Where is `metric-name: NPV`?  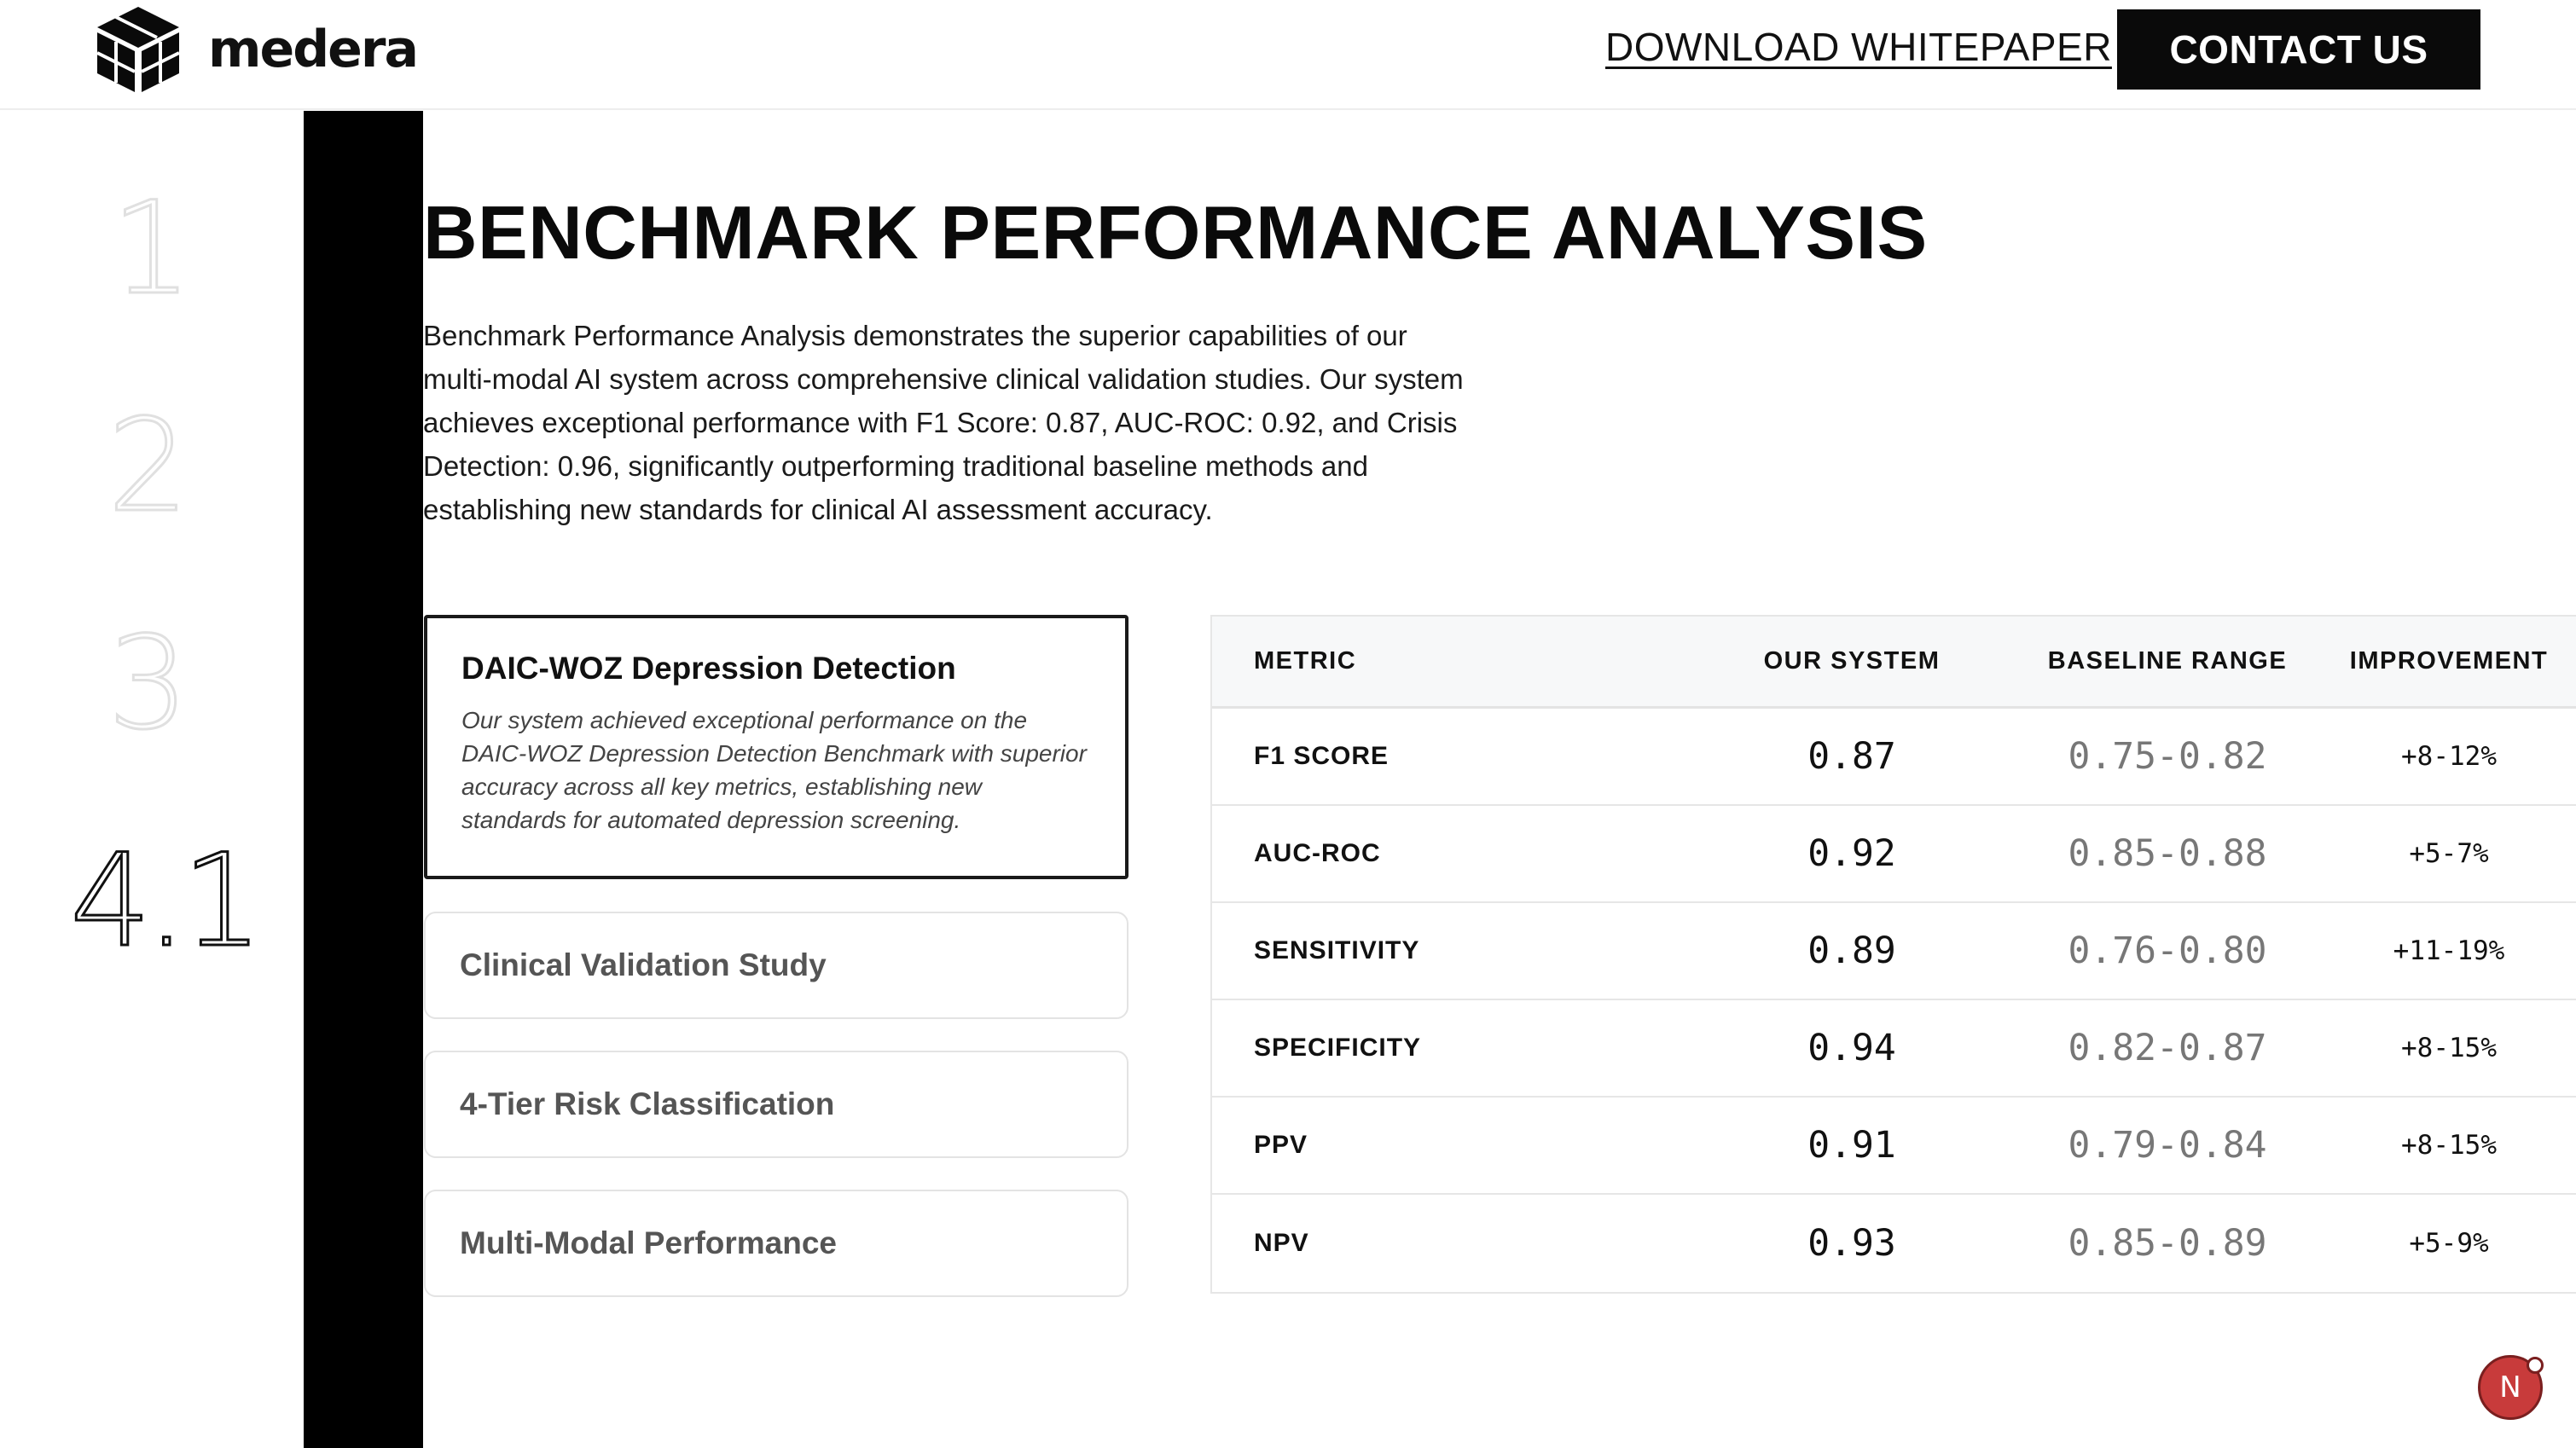
metric-name: NPV is located at coordinates (1281, 1243).